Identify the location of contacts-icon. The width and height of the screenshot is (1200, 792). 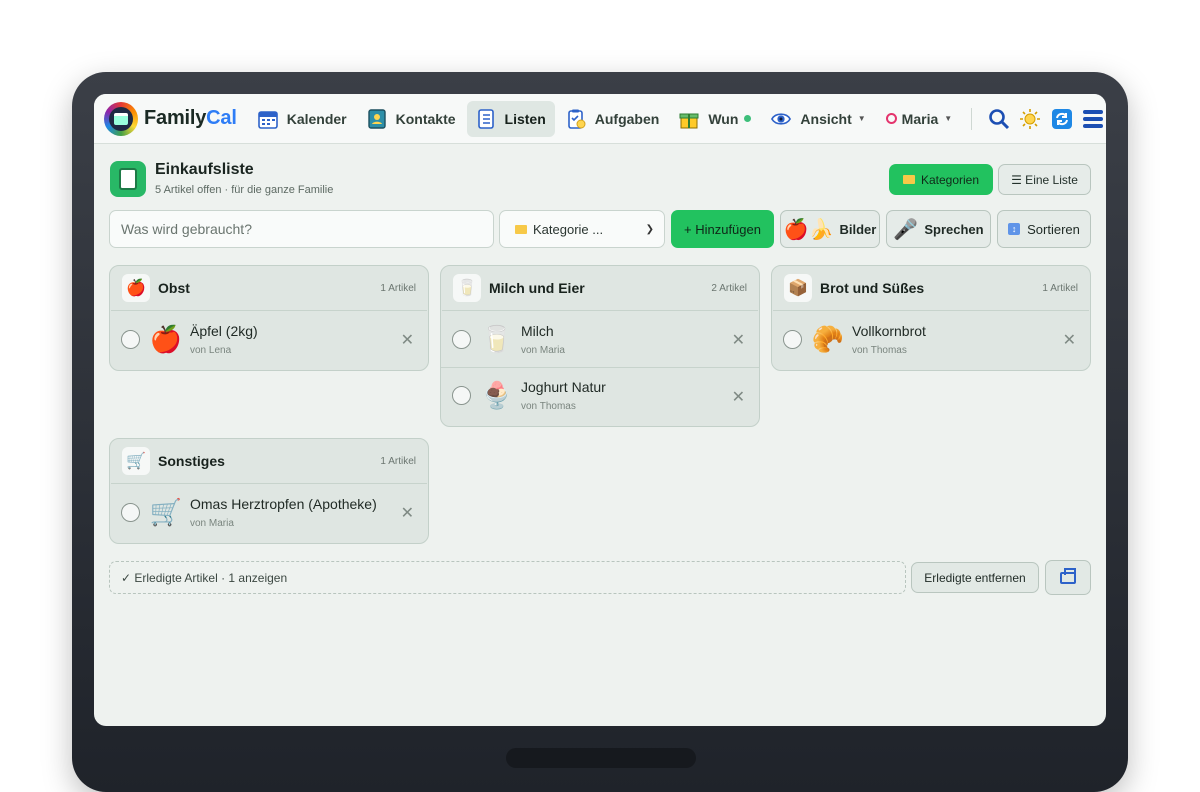
(377, 118).